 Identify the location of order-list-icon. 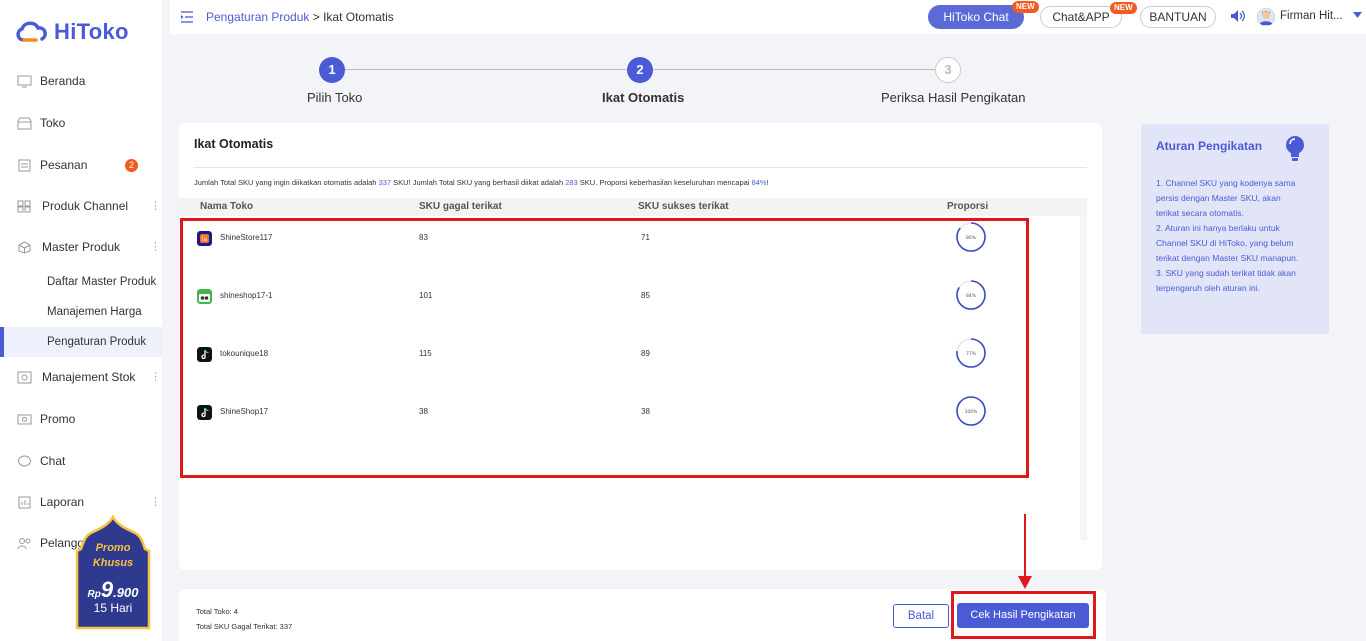
(24, 165).